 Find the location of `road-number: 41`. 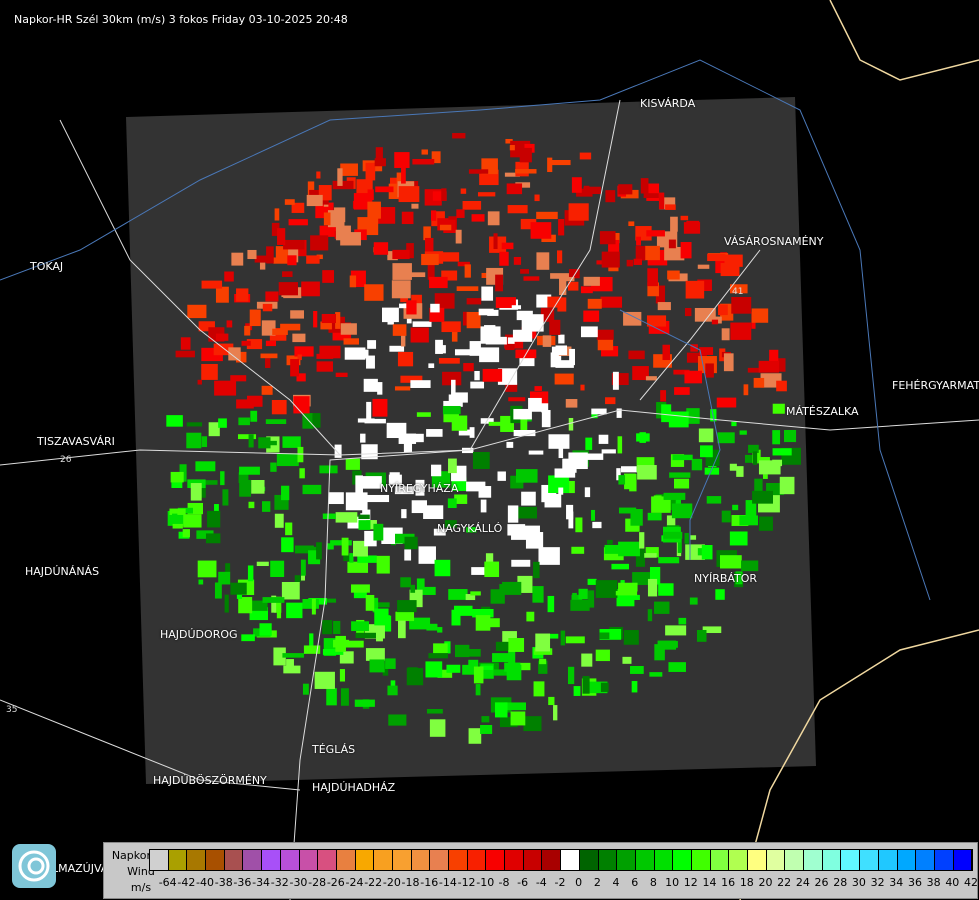

road-number: 41 is located at coordinates (737, 292).